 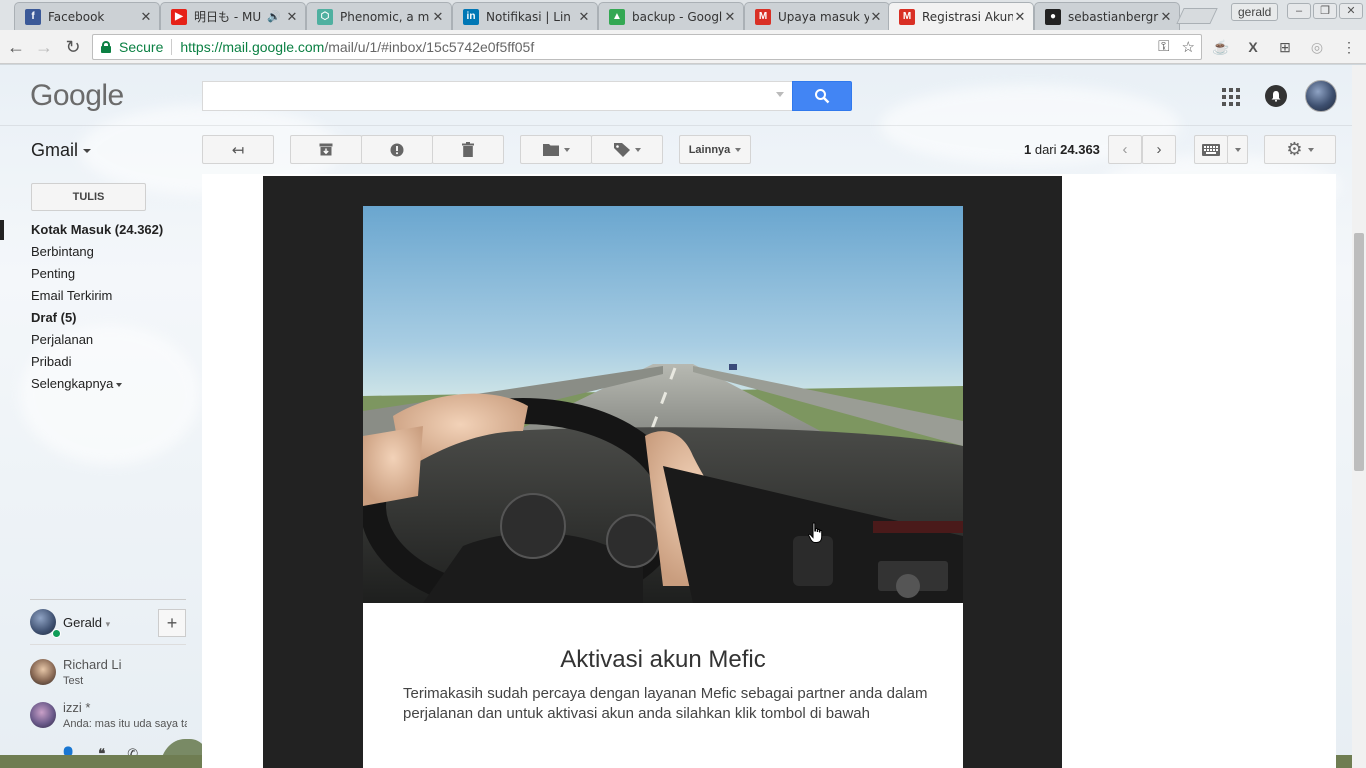 I want to click on account-avatar, so click(x=1321, y=96).